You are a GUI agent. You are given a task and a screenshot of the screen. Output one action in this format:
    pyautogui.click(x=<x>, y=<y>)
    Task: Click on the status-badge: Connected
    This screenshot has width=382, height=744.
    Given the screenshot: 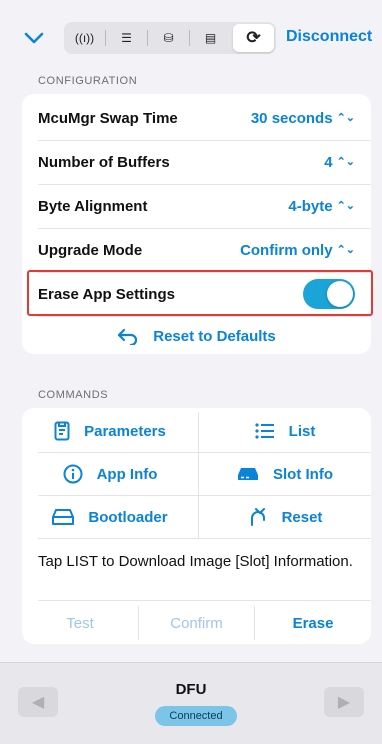 What is the action you would take?
    pyautogui.click(x=196, y=716)
    